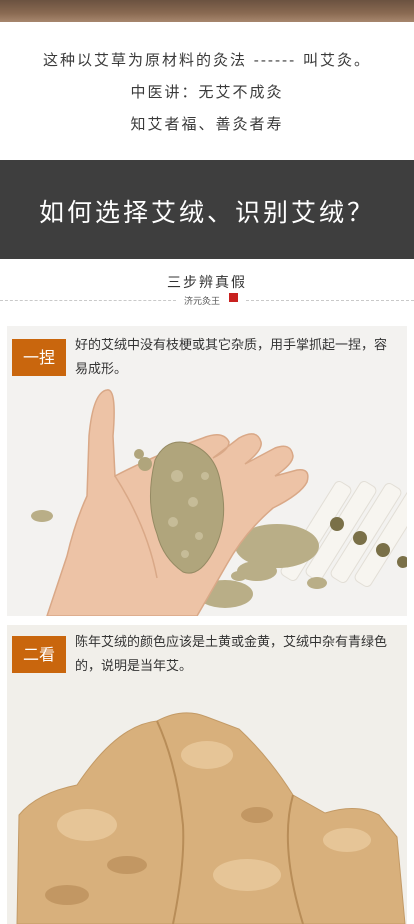 The width and height of the screenshot is (414, 924). I want to click on intro-line-1: 这种以艾草为原材料的灸法 ------ 叫艾灸。, so click(207, 60).